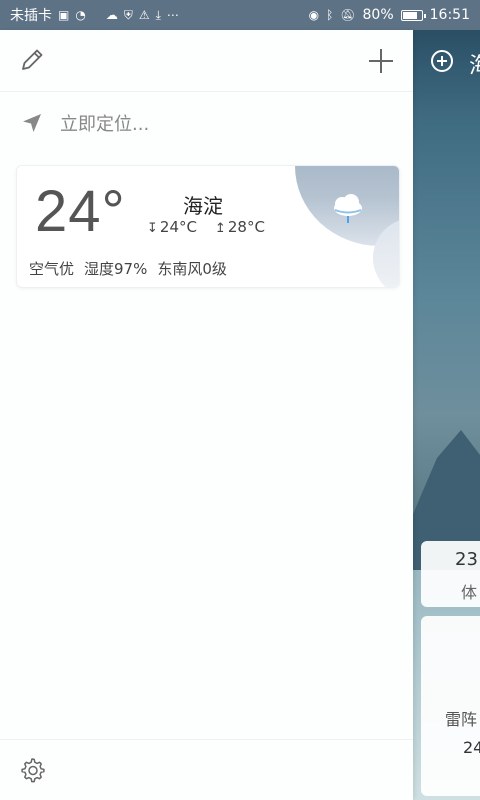  Describe the element at coordinates (116, 269) in the screenshot. I see `humidity: 湿度97%` at that location.